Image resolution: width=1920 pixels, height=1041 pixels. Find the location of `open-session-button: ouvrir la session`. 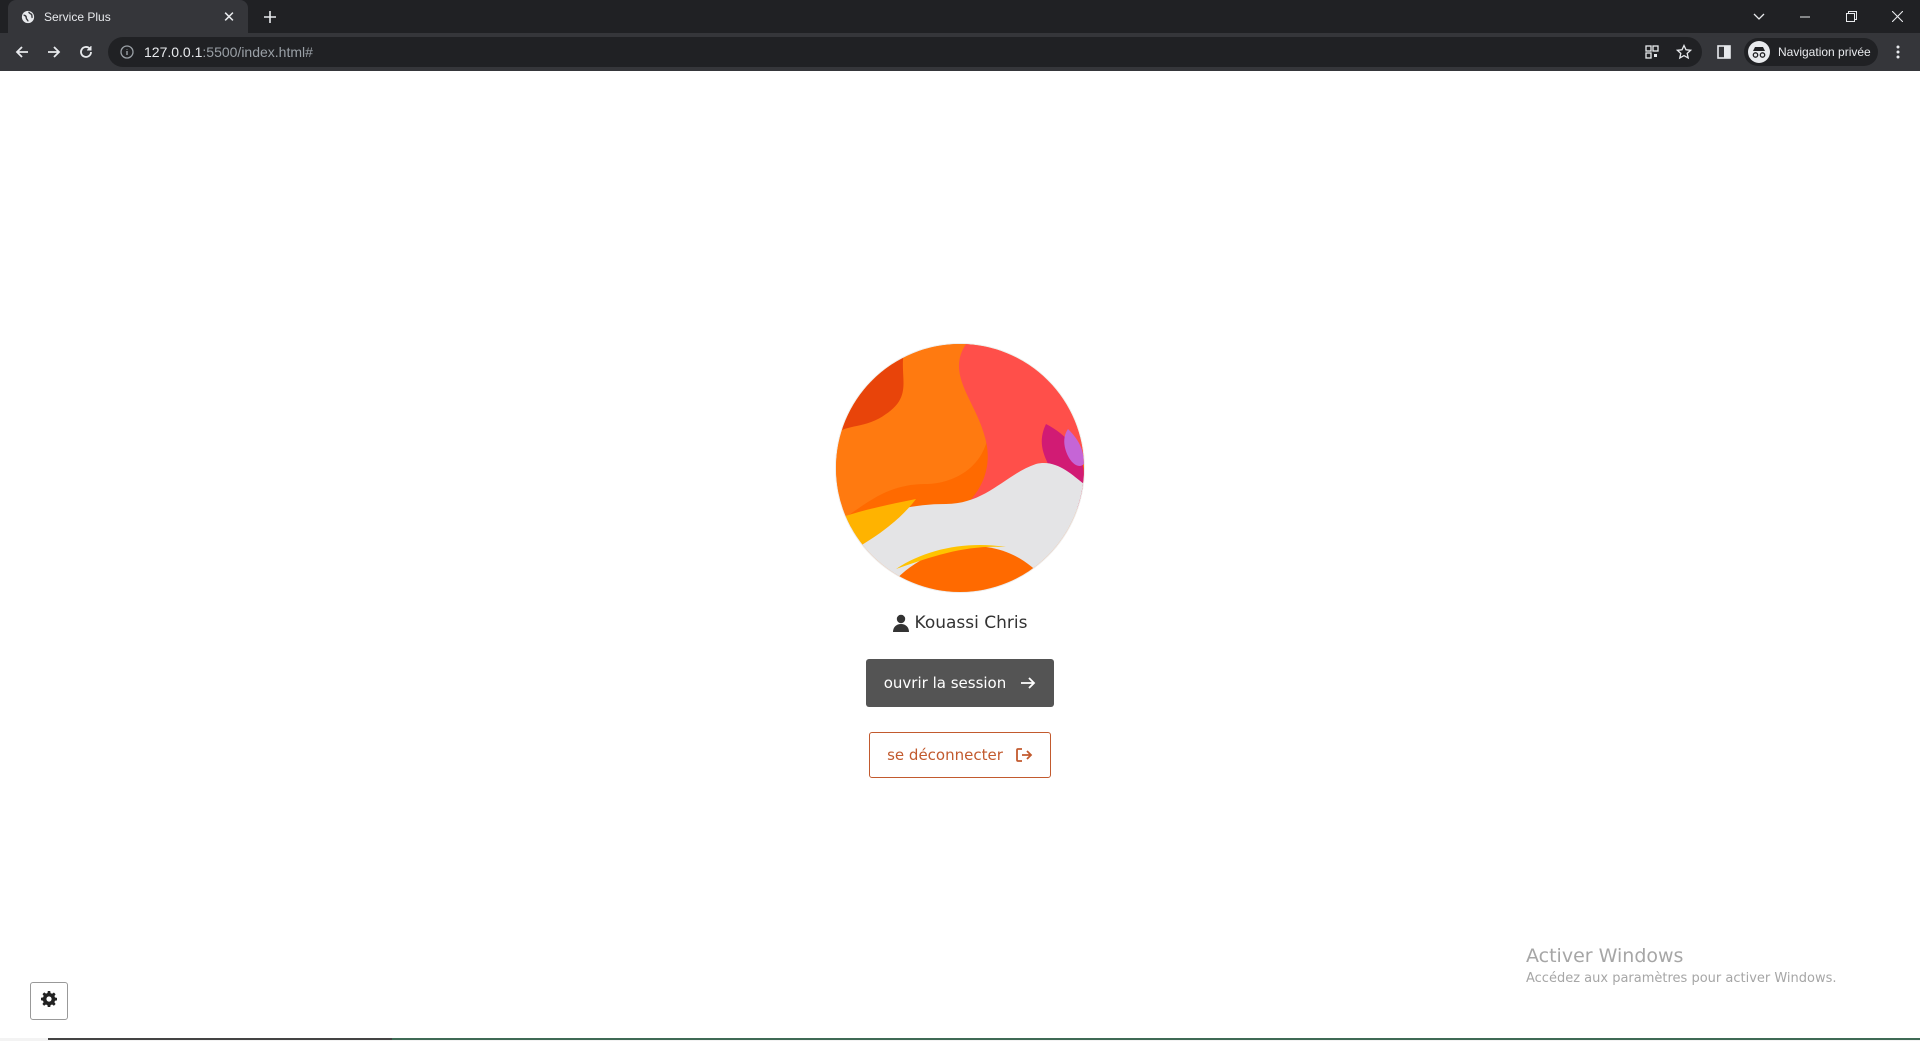

open-session-button: ouvrir la session is located at coordinates (960, 683).